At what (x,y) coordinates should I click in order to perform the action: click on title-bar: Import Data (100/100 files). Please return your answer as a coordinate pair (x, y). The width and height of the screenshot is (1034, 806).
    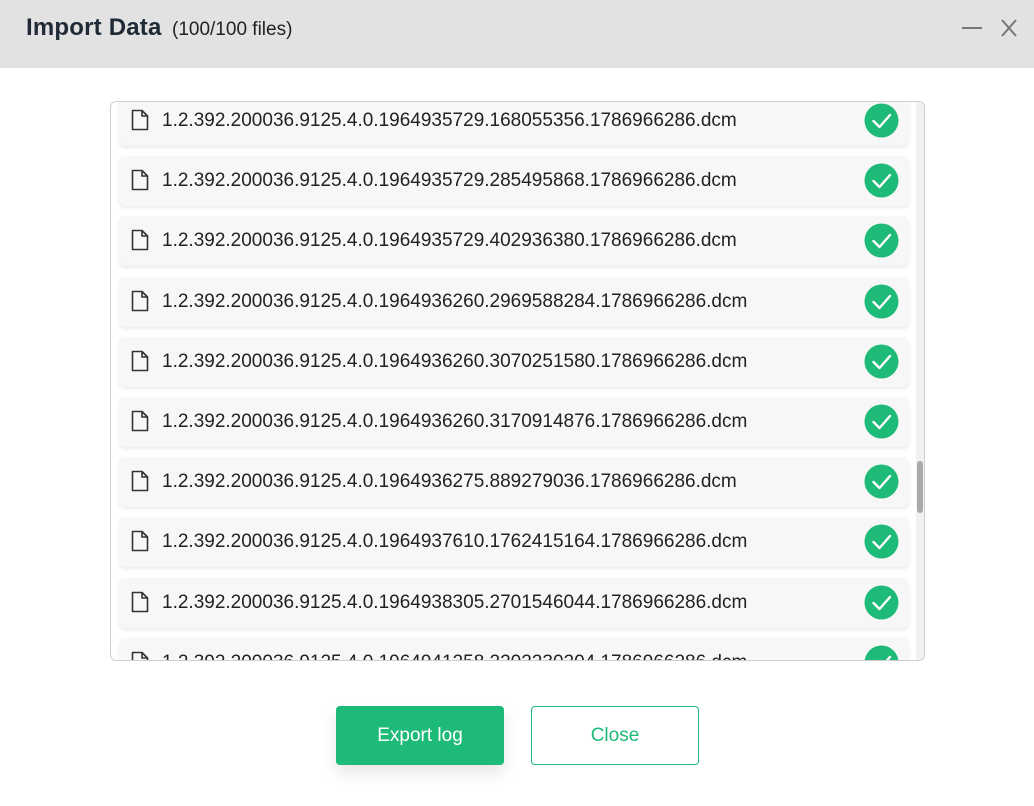
    Looking at the image, I should click on (517, 34).